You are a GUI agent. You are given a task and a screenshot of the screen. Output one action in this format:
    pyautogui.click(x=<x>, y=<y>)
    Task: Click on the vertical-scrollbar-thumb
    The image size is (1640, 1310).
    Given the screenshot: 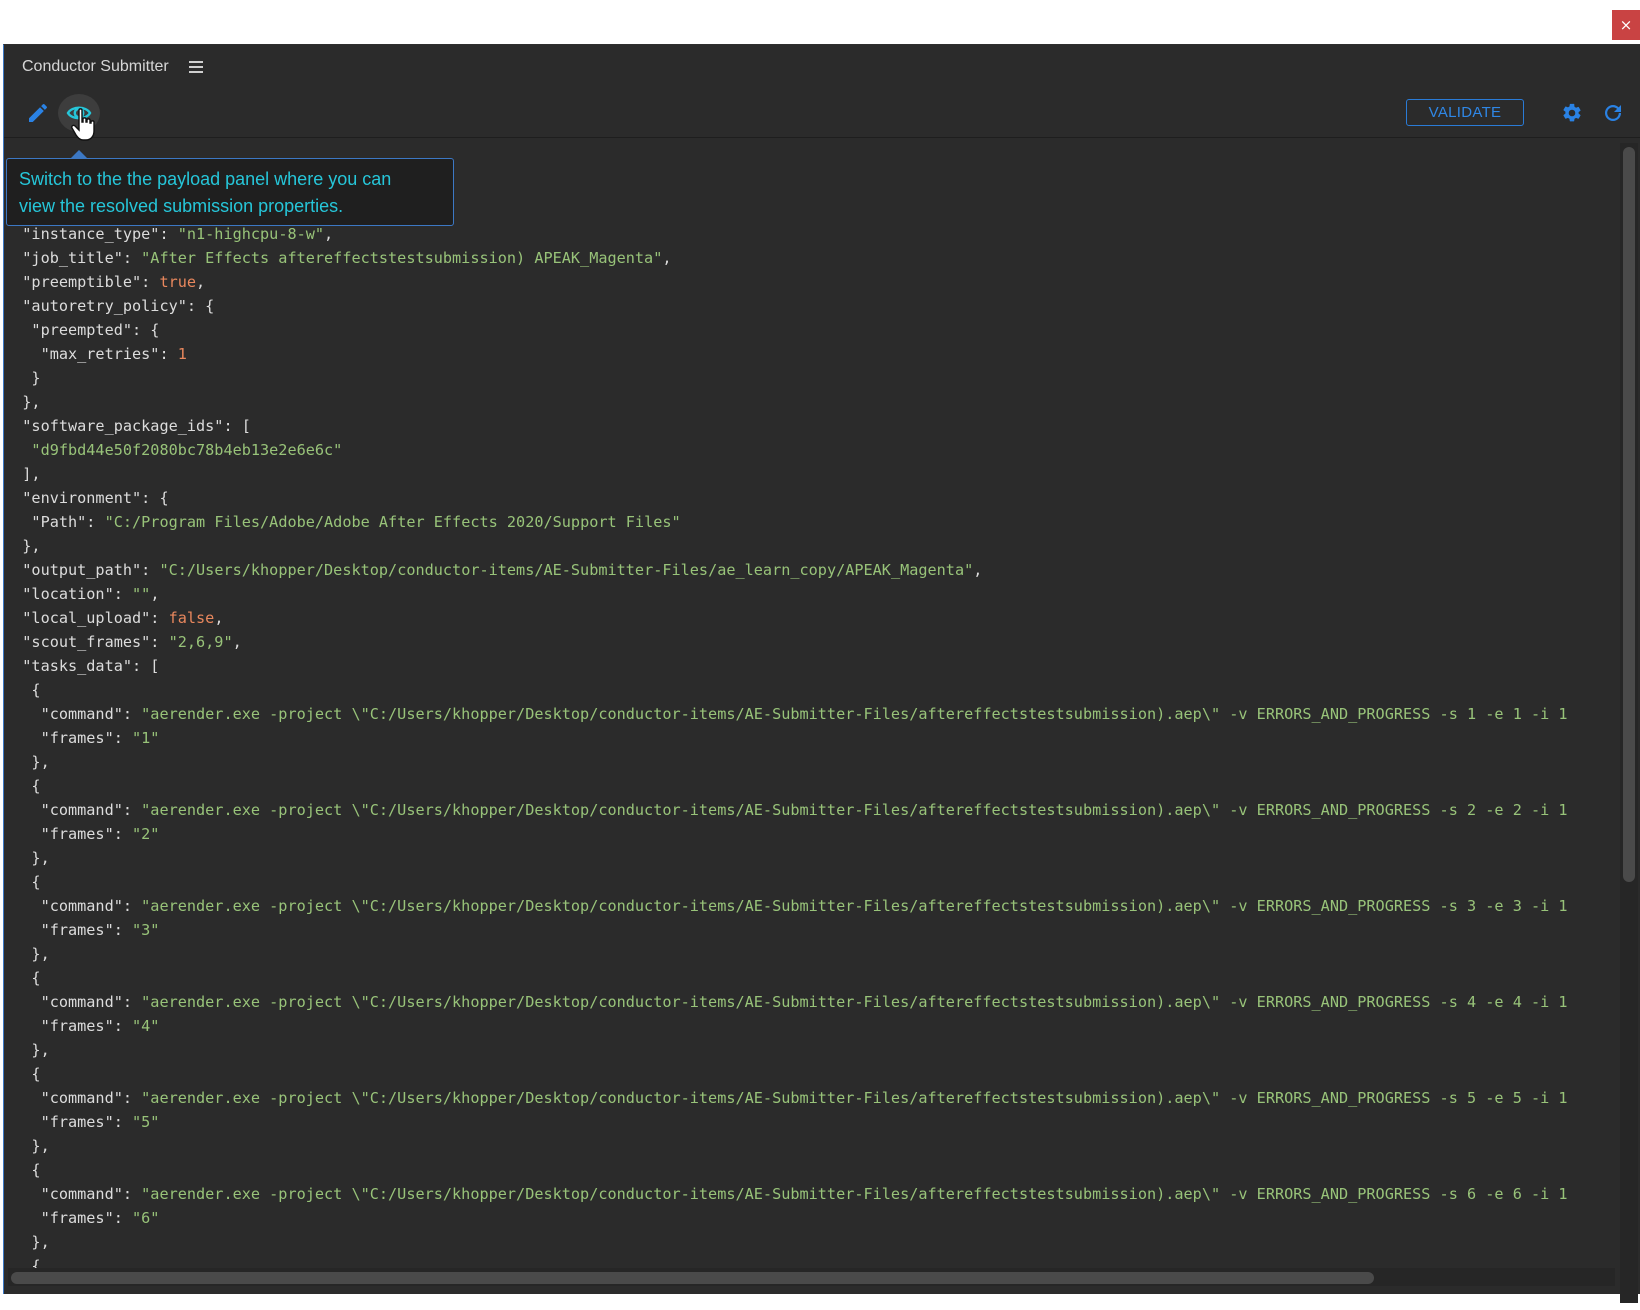 What is the action you would take?
    pyautogui.click(x=1629, y=514)
    